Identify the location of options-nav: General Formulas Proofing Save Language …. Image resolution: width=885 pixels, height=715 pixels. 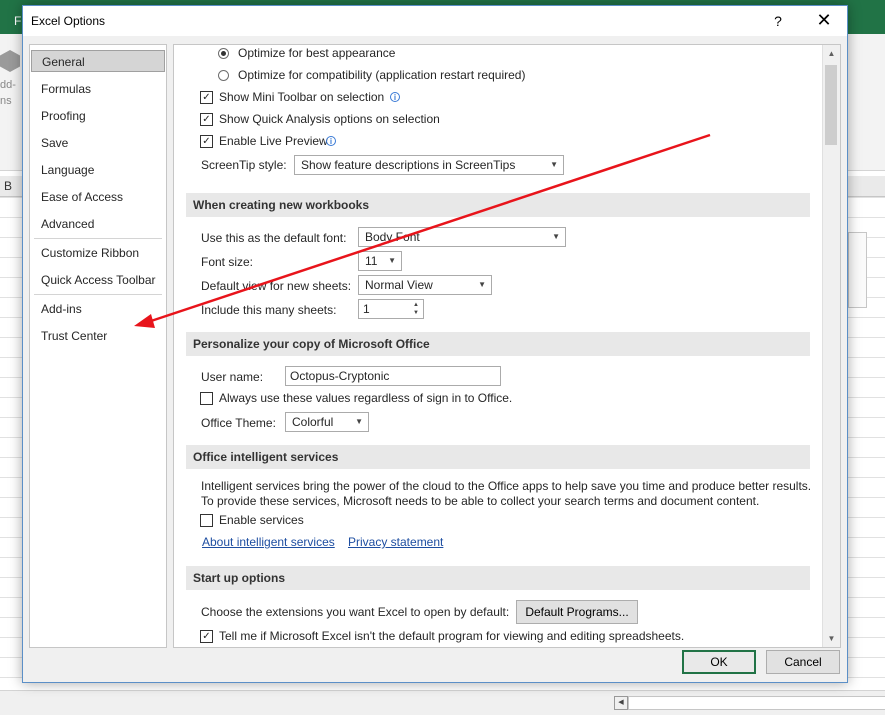
(98, 346).